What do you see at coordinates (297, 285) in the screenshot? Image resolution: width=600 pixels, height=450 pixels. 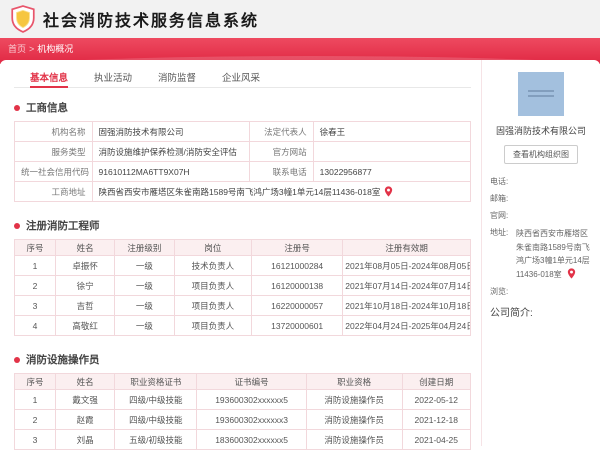 I see `cell-reg-number: 16120000138` at bounding box center [297, 285].